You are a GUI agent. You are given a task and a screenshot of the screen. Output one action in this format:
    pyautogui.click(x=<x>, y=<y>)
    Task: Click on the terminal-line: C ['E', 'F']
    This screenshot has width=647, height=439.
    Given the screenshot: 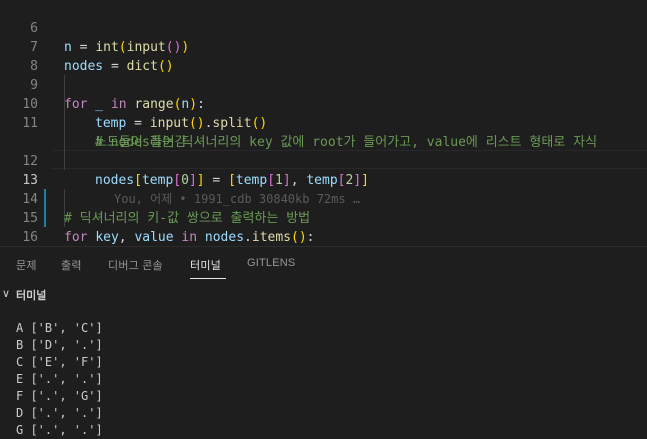 What is the action you would take?
    pyautogui.click(x=59, y=362)
    